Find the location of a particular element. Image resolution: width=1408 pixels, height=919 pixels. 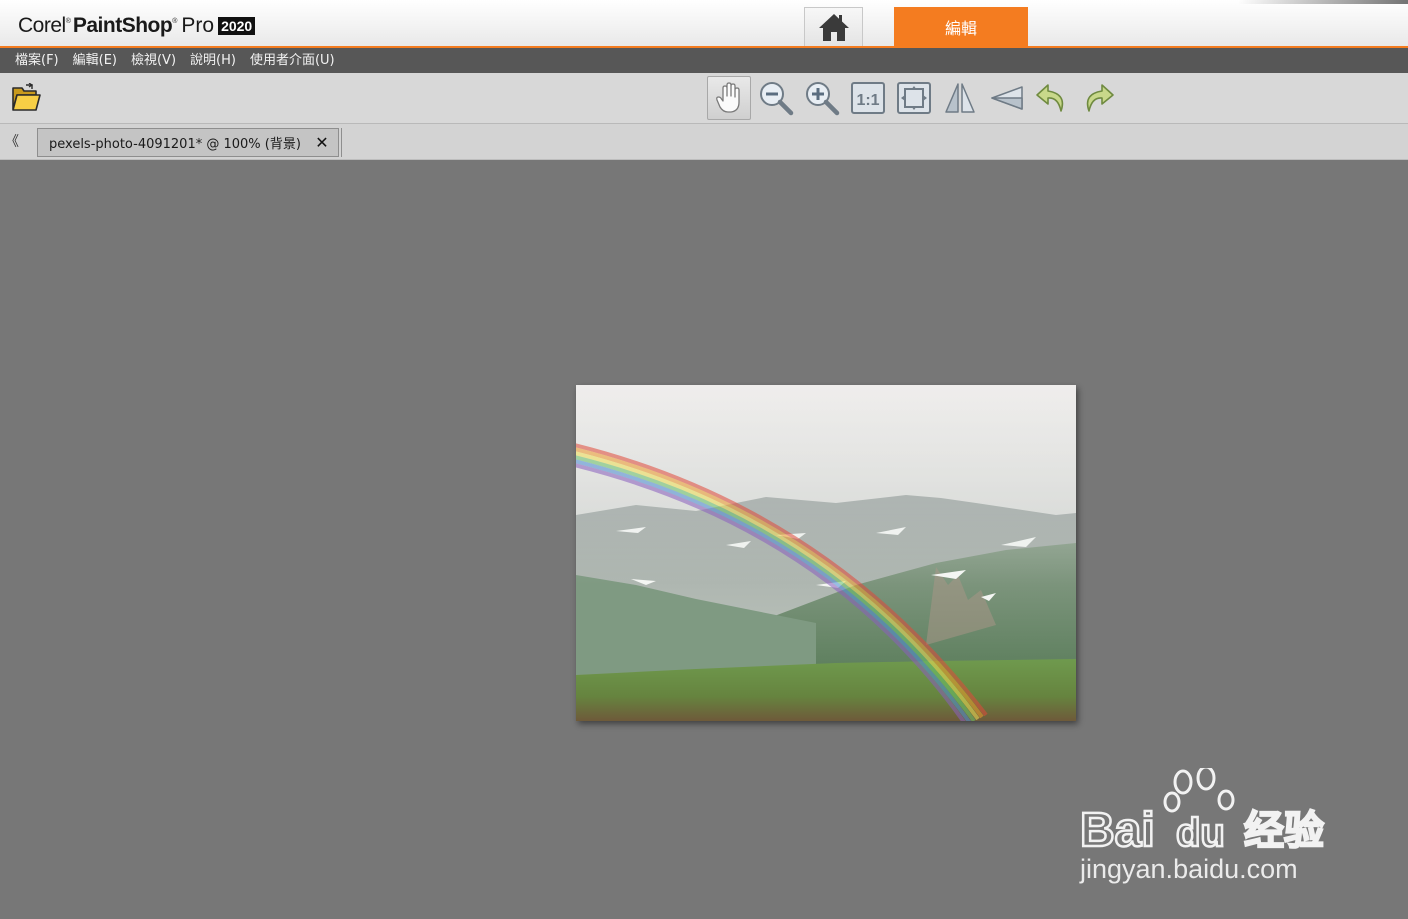

logo-year-badge: 2020 is located at coordinates (237, 26).